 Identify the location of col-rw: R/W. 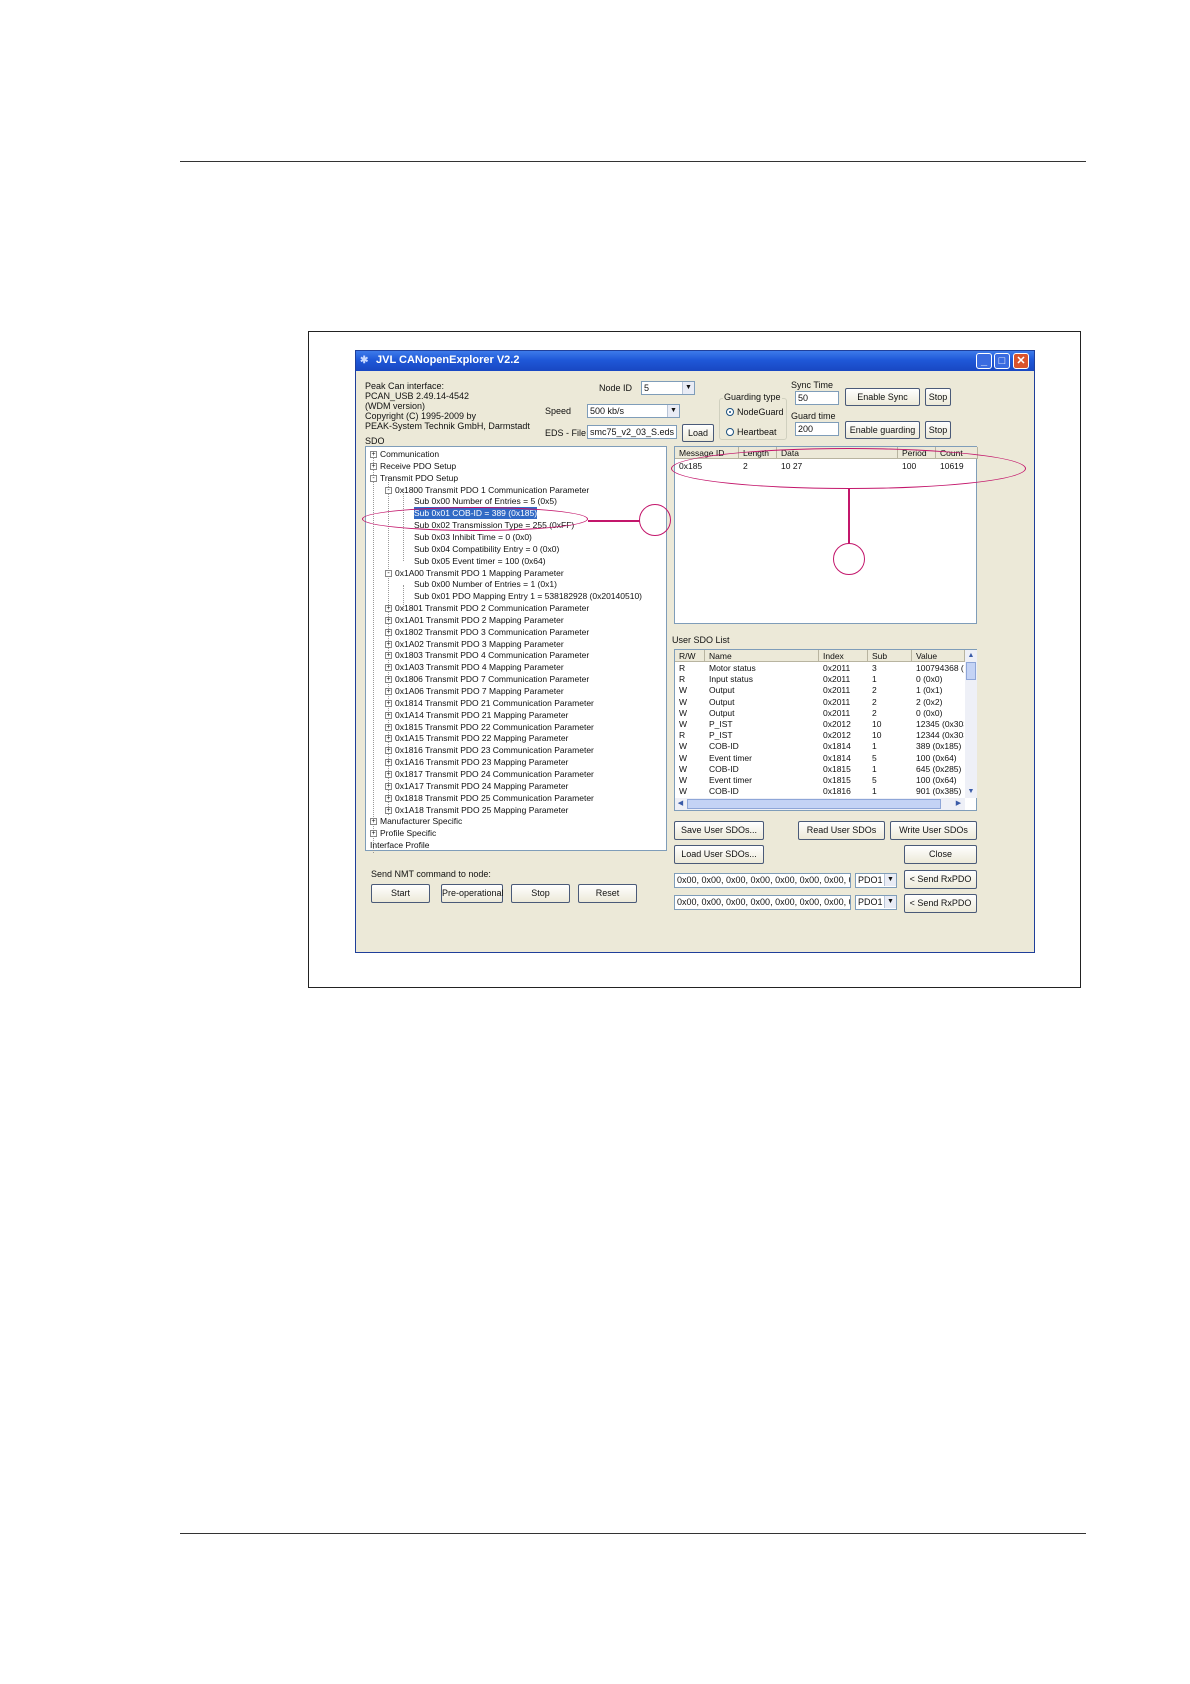
(690, 656).